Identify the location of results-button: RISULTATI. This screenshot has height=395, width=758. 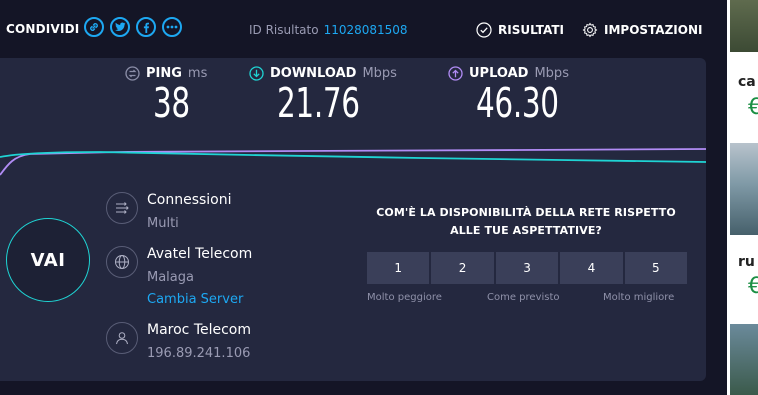
(520, 30).